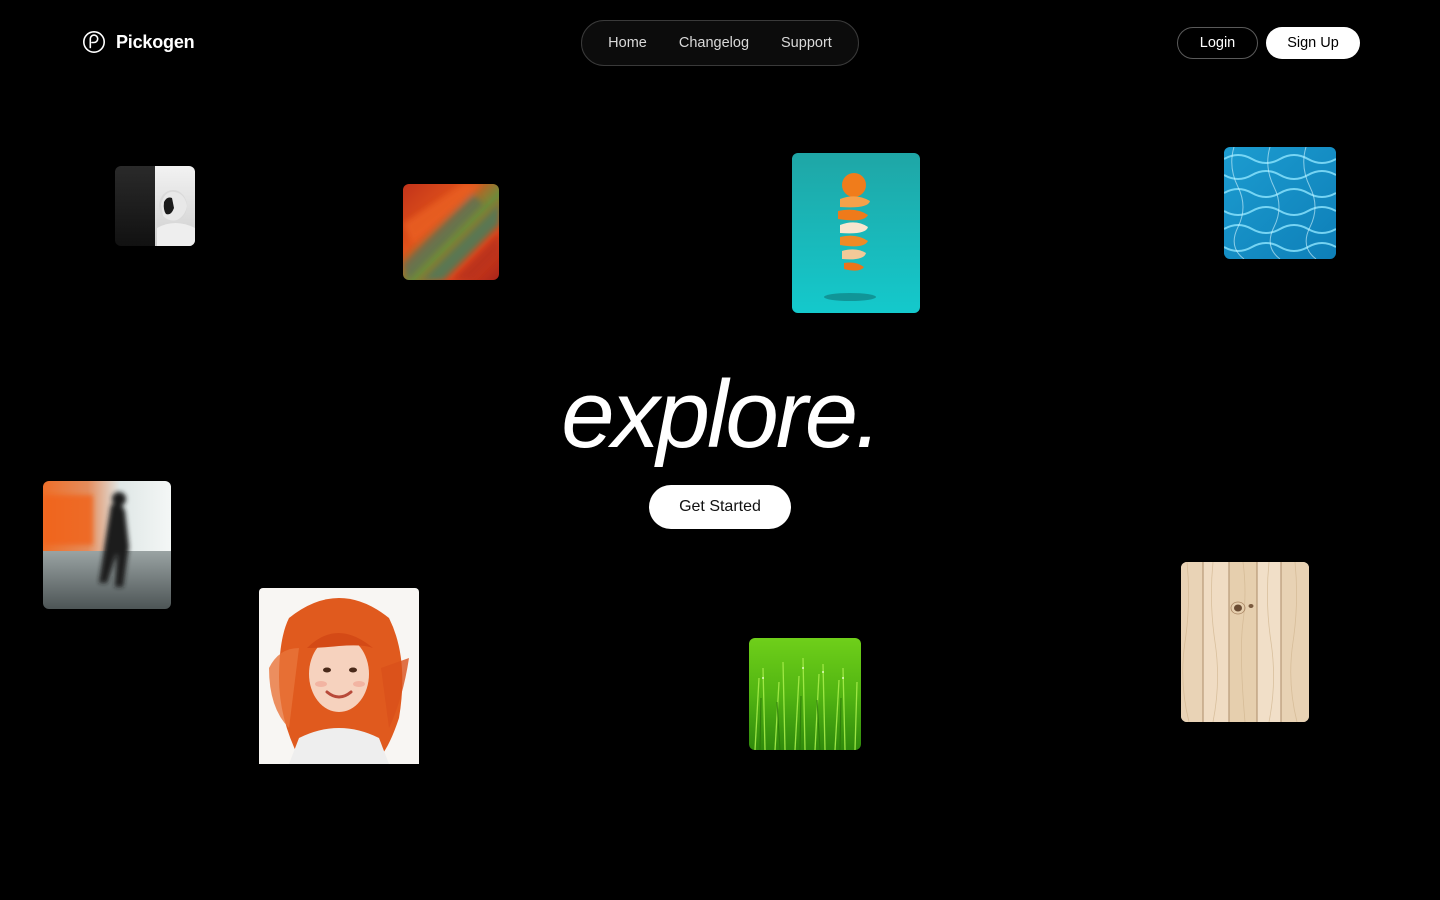  What do you see at coordinates (856, 233) in the screenshot?
I see `gallery-image-orange-spiral` at bounding box center [856, 233].